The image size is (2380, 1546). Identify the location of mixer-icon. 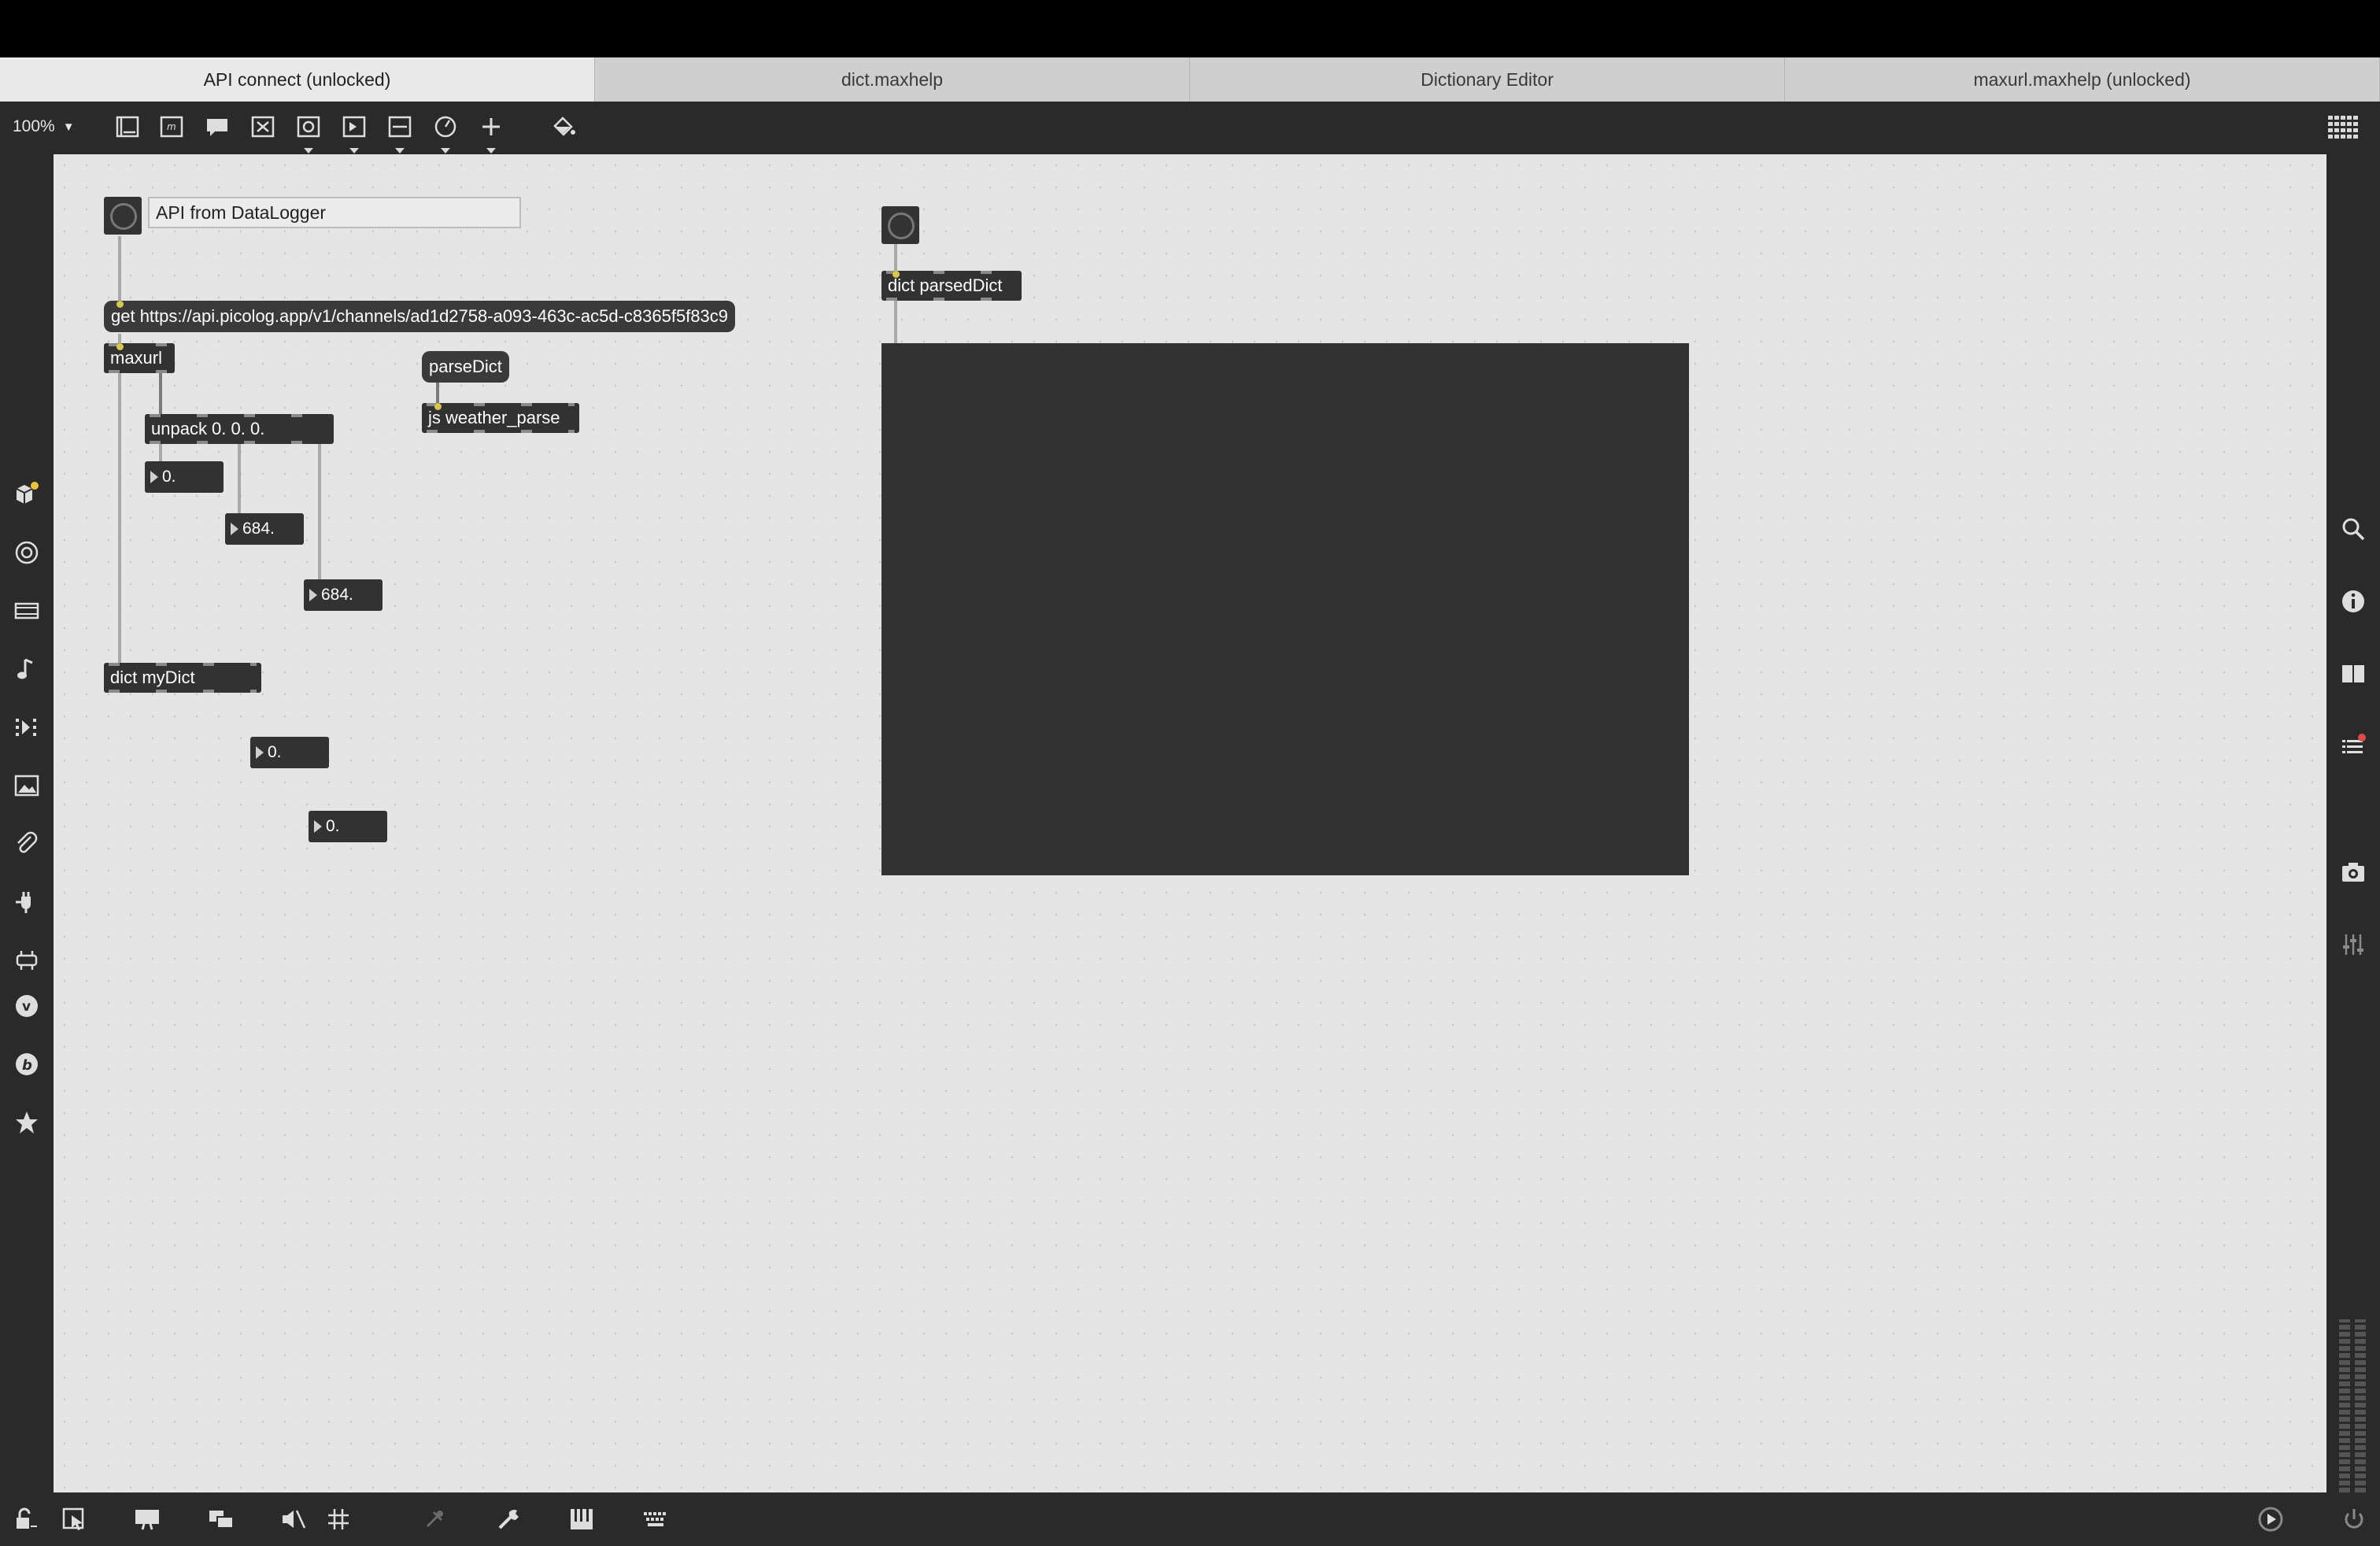
(2353, 944).